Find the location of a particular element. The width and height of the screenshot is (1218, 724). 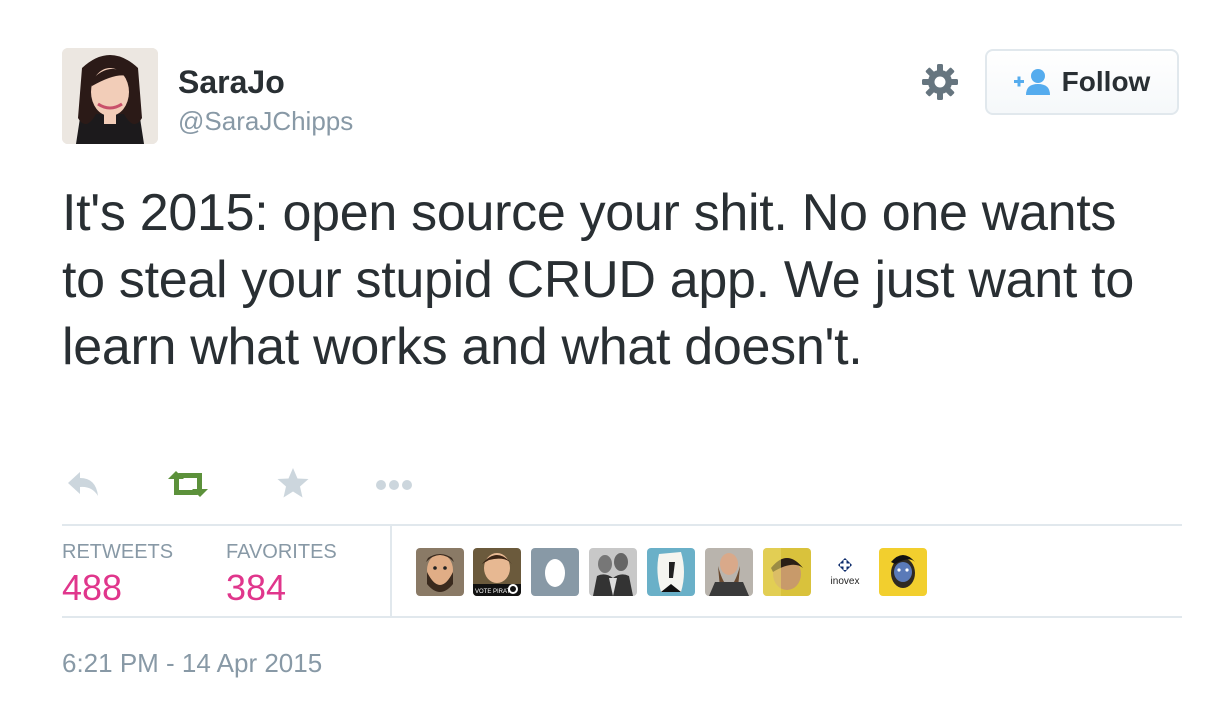

retweet-icon is located at coordinates (188, 484).